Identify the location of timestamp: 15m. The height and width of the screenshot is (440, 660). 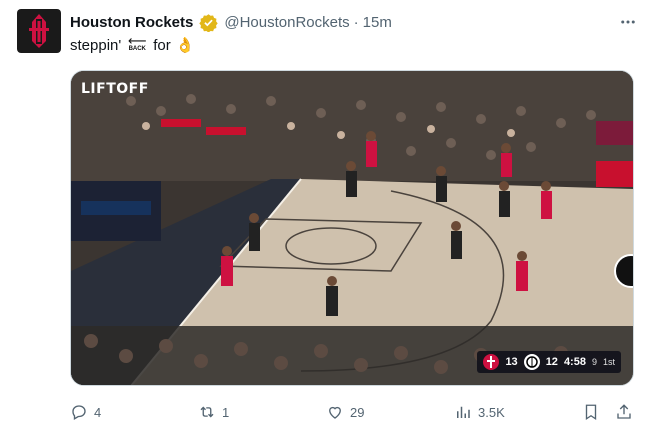
(377, 22).